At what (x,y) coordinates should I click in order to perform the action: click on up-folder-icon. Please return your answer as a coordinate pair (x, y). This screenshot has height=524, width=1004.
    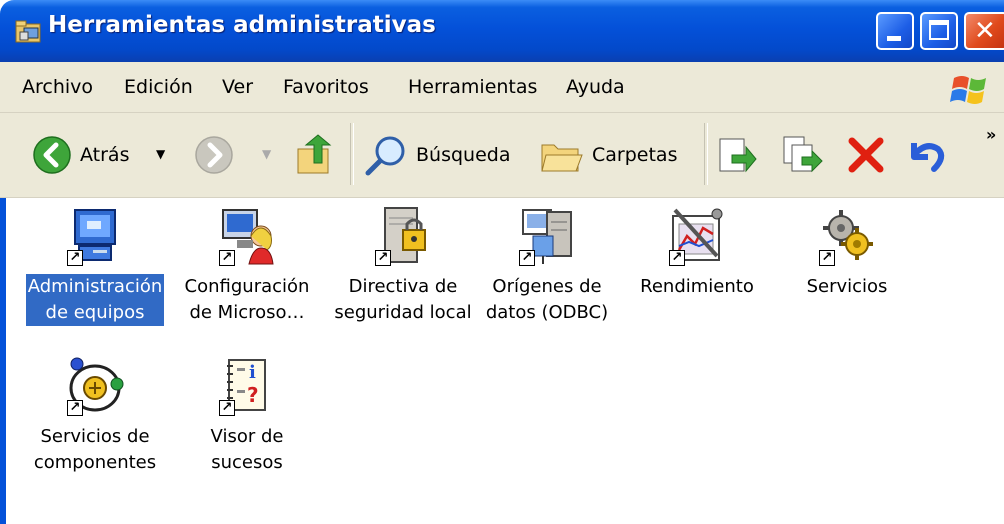
    Looking at the image, I should click on (314, 154).